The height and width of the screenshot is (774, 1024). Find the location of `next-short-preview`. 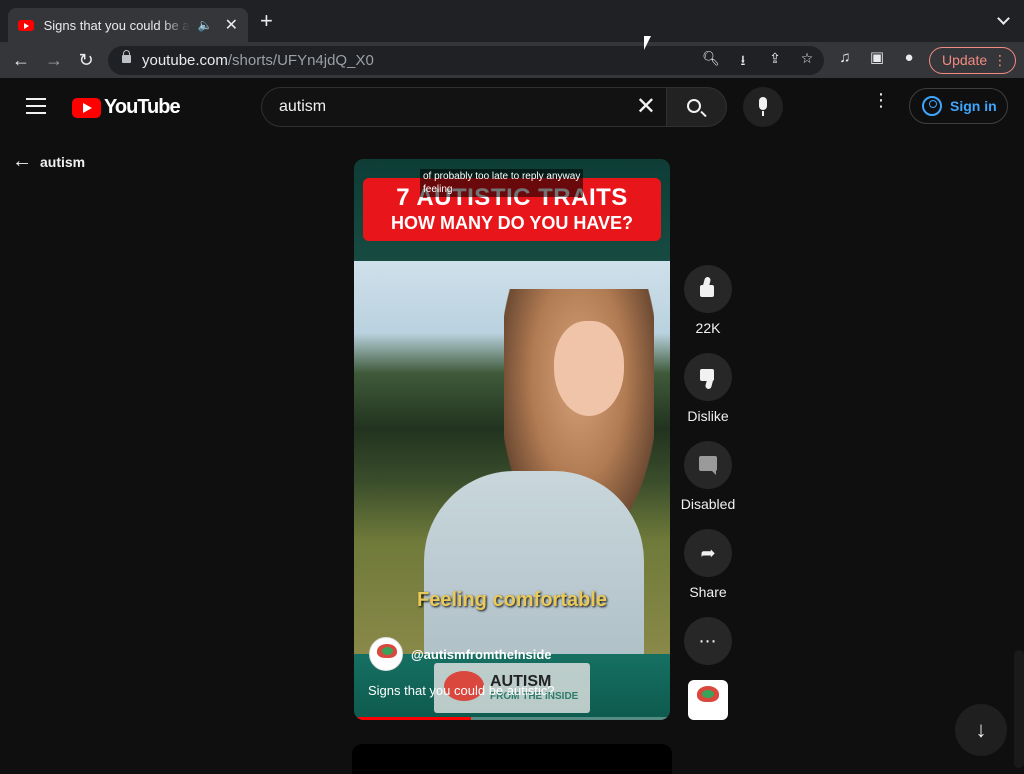

next-short-preview is located at coordinates (512, 759).